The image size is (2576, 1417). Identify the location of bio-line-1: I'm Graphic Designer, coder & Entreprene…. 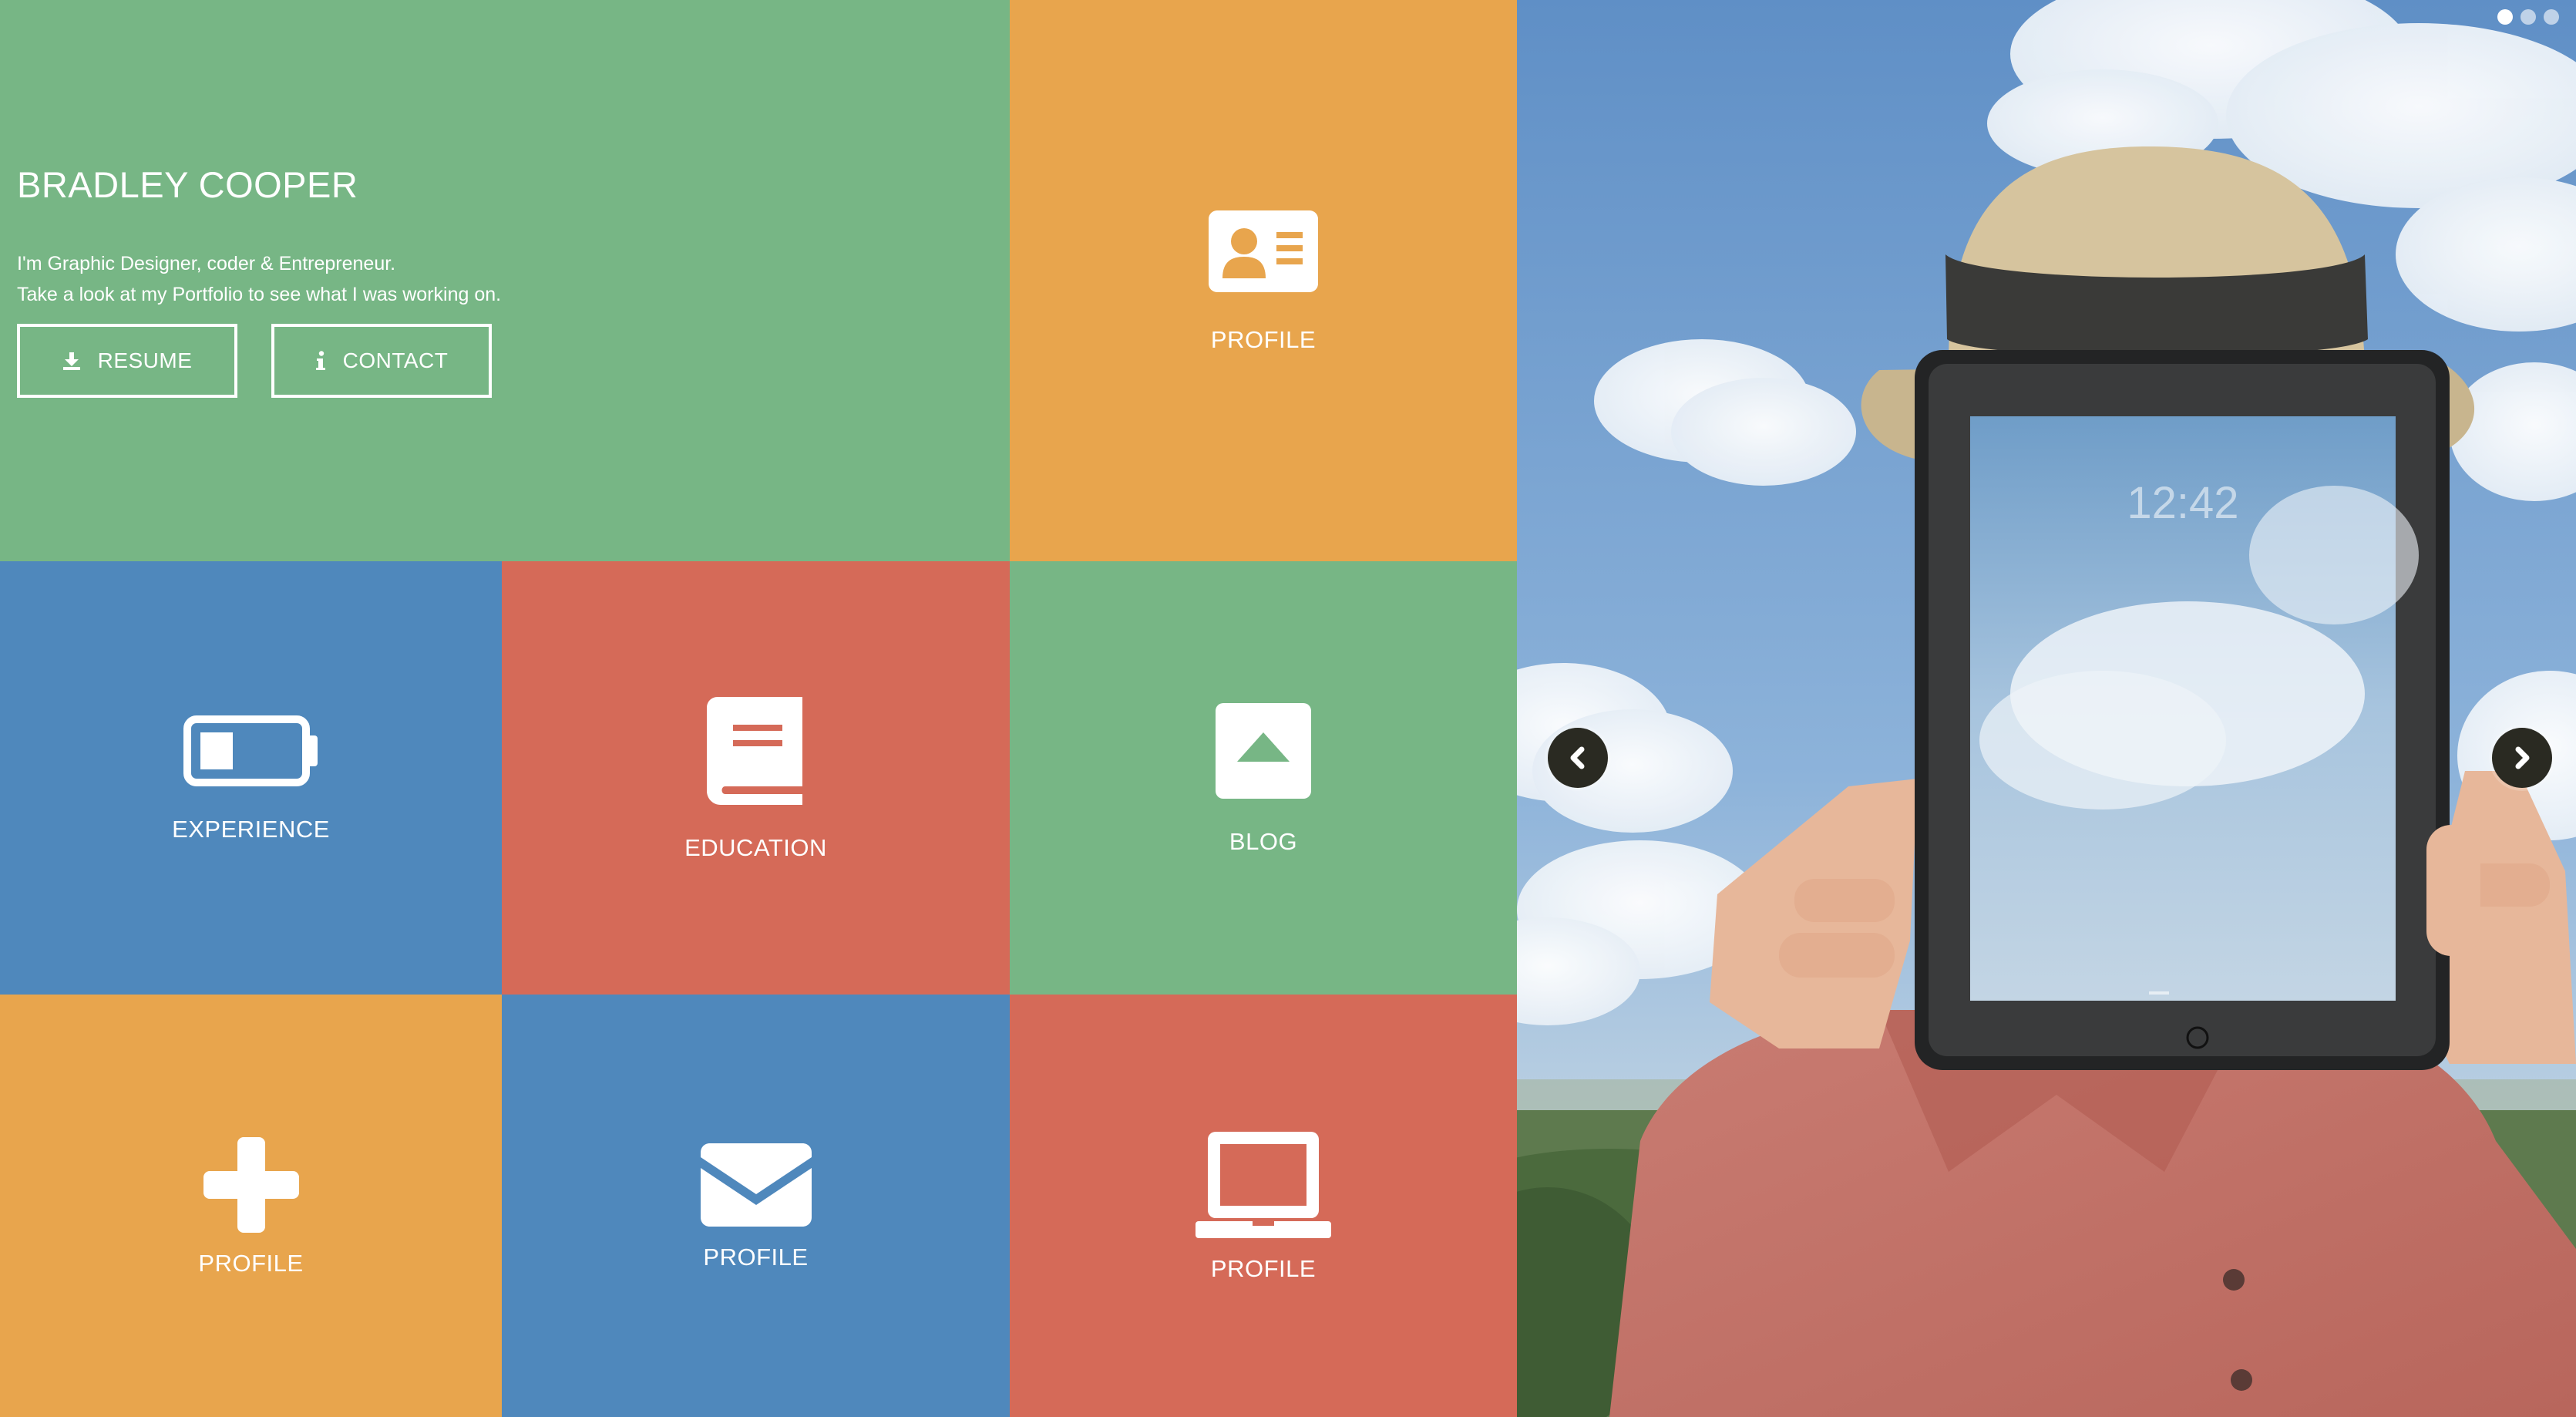
(206, 263).